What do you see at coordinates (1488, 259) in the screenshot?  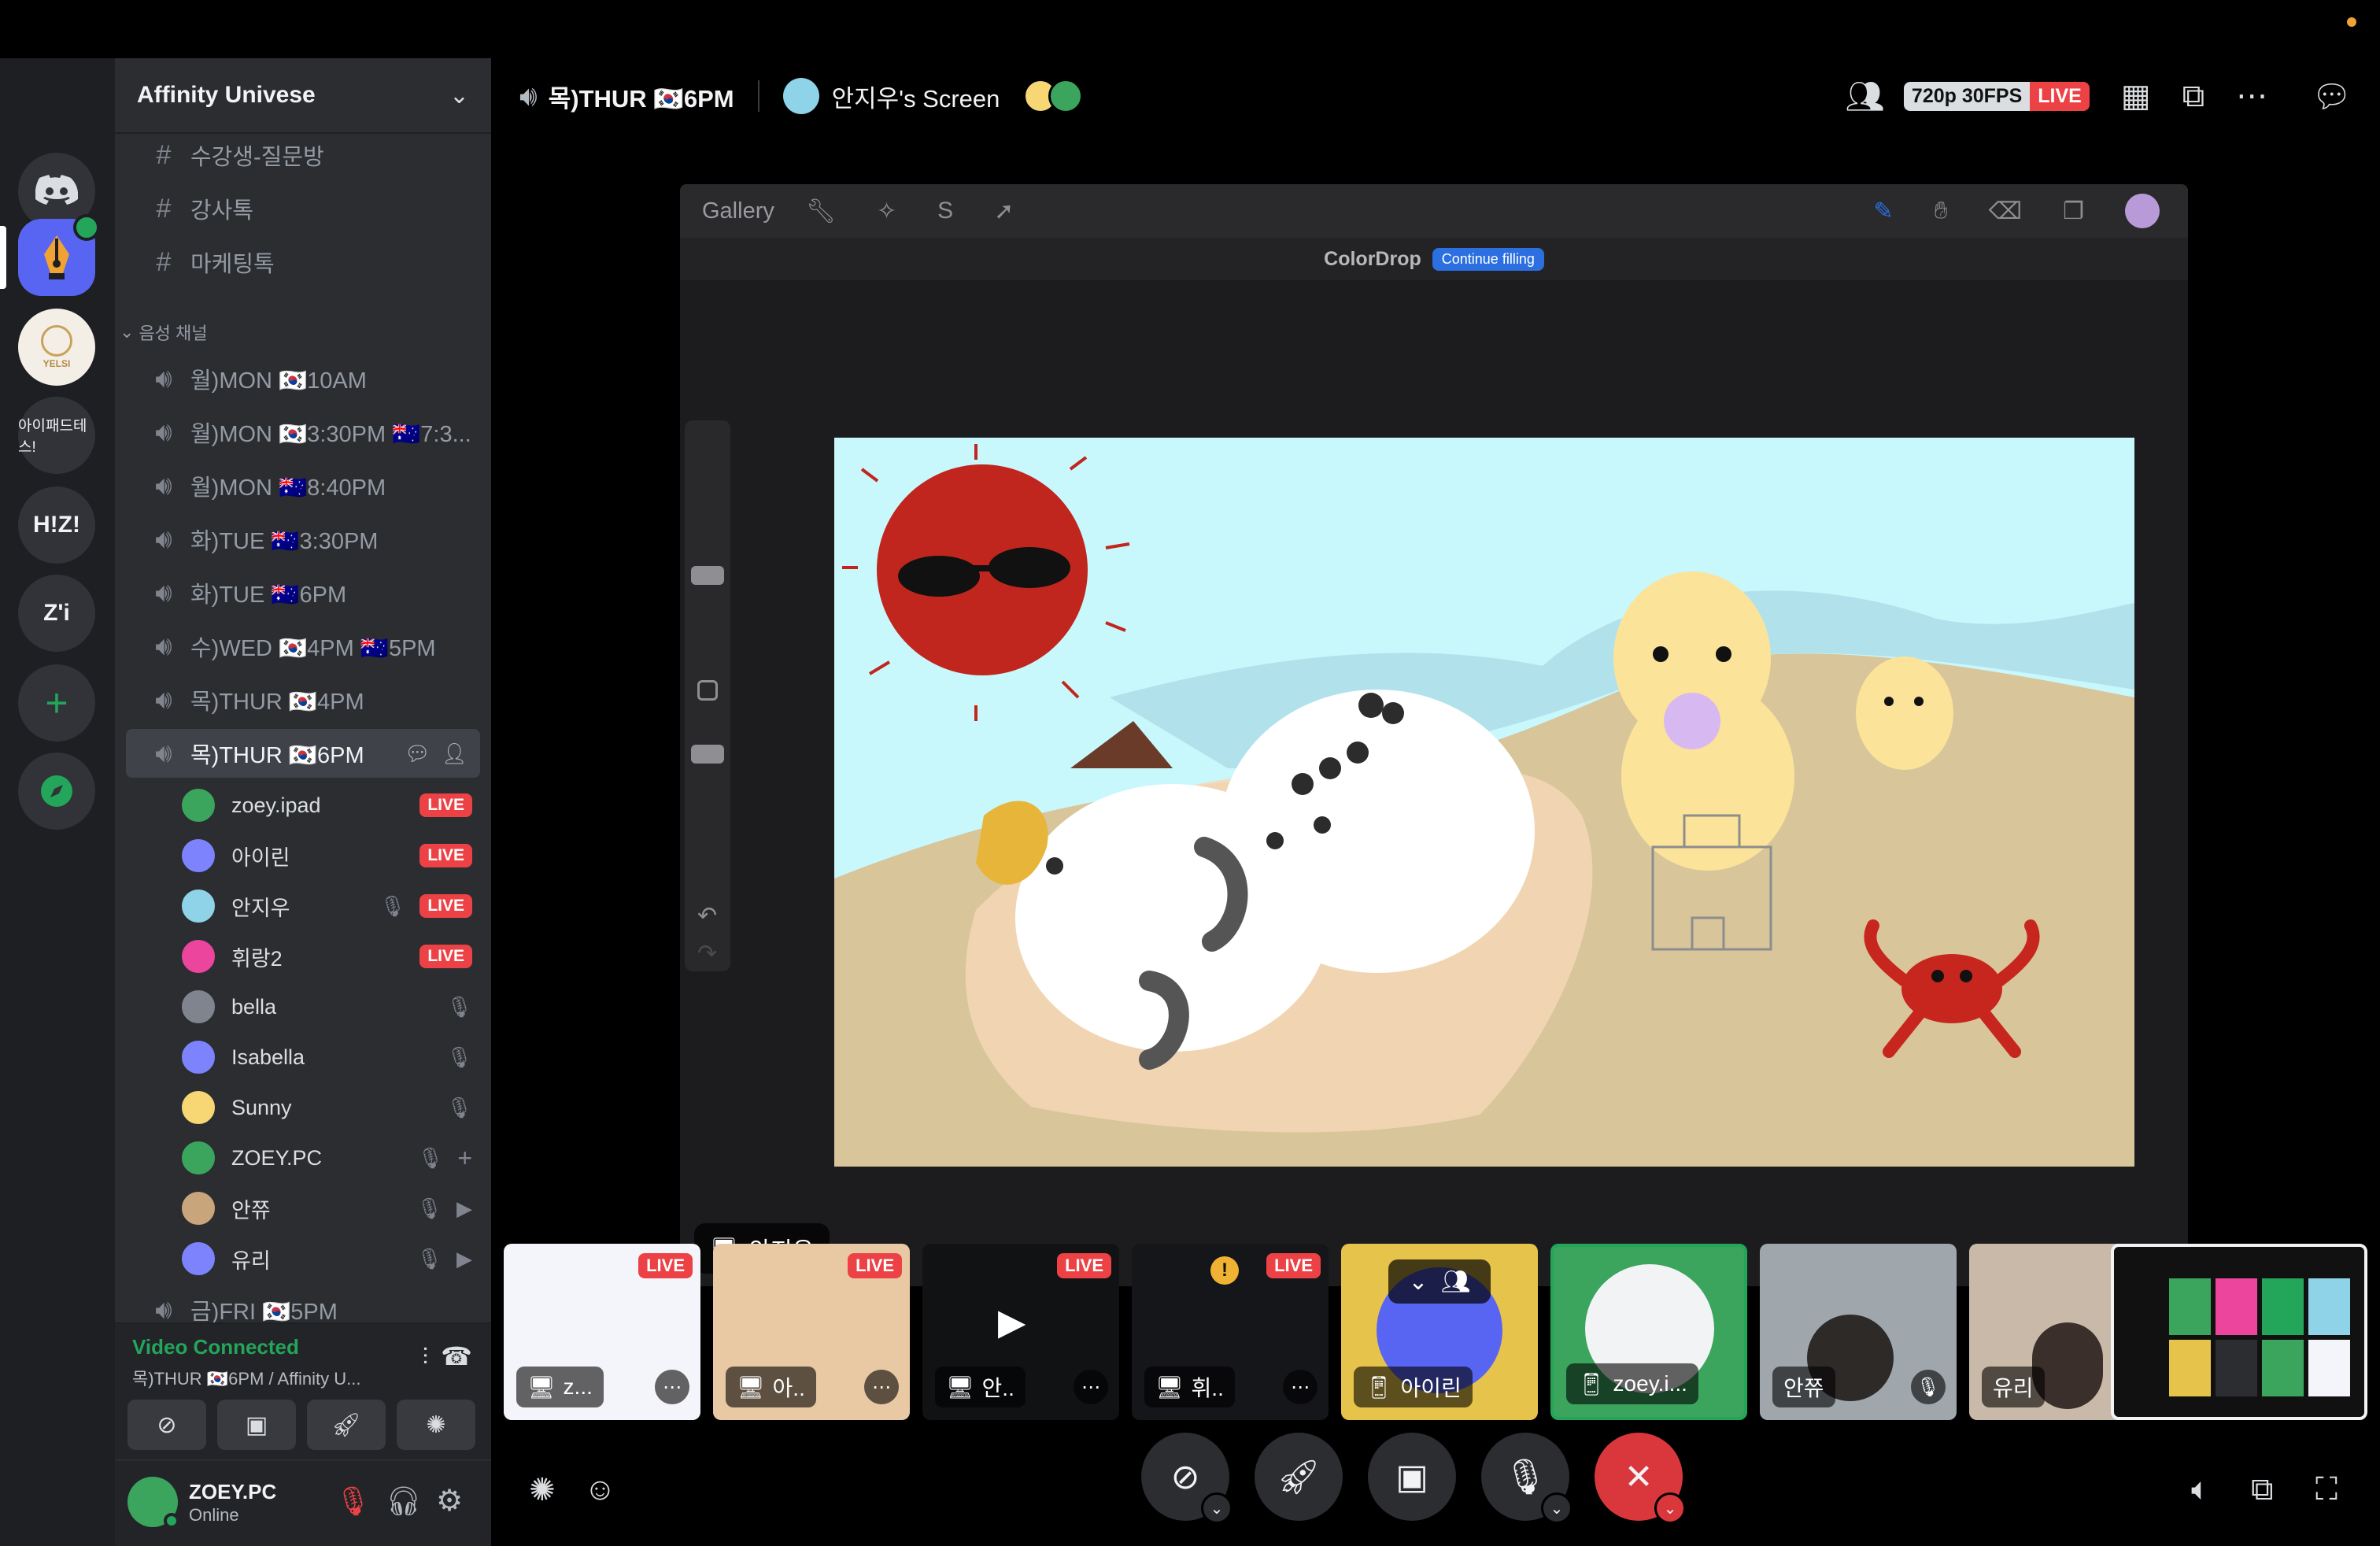 I see `continue-filling-button: Continue filling` at bounding box center [1488, 259].